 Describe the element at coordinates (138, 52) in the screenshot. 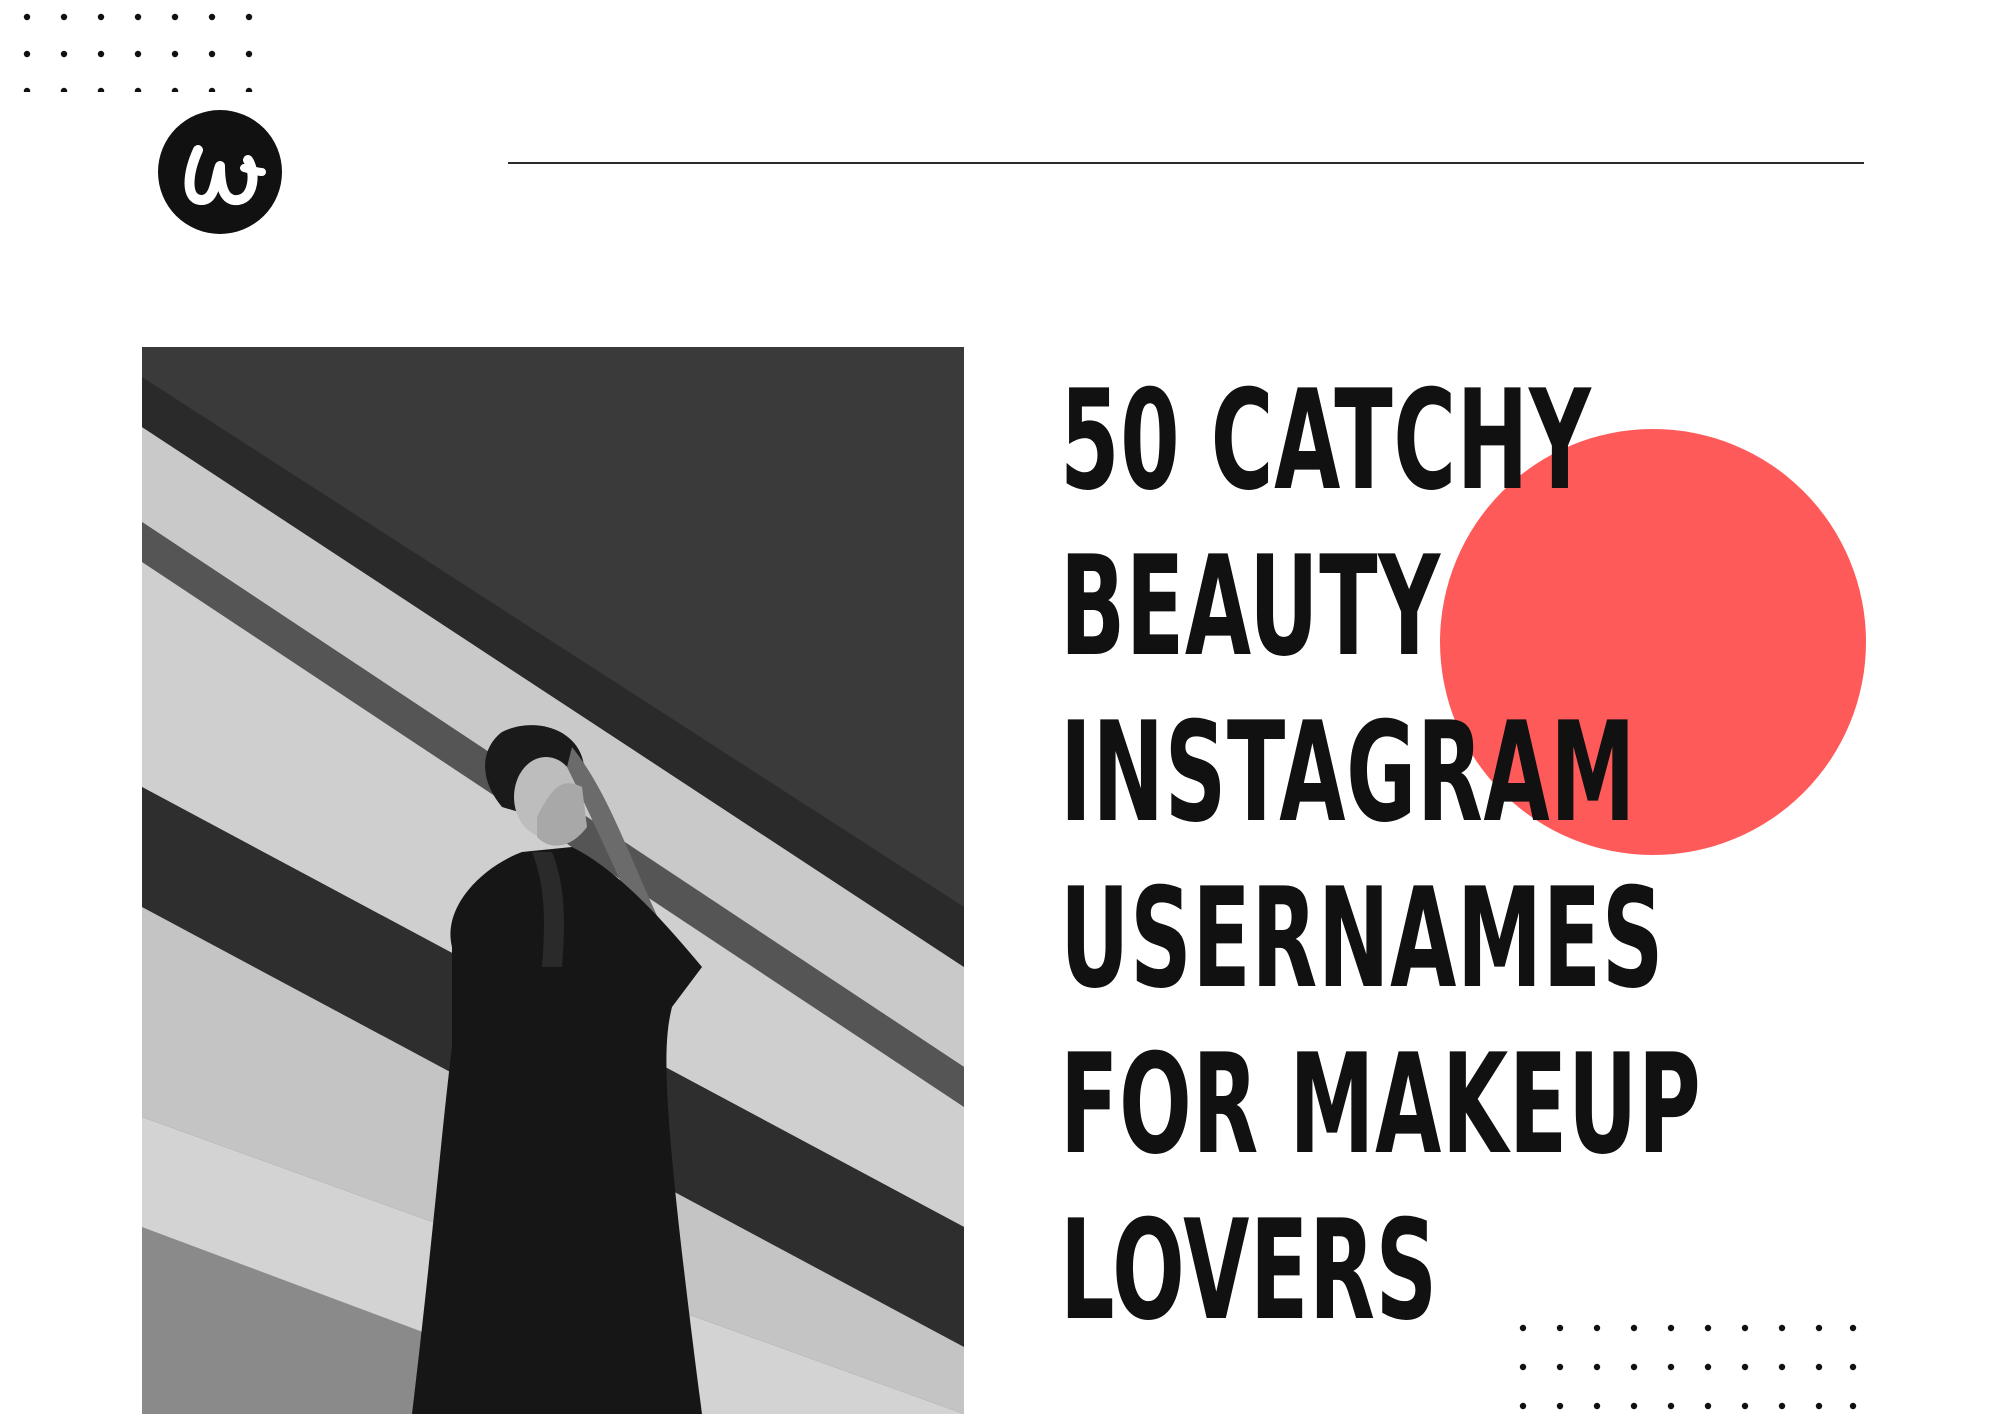

I see `dot-grid-decoration-top-left` at that location.